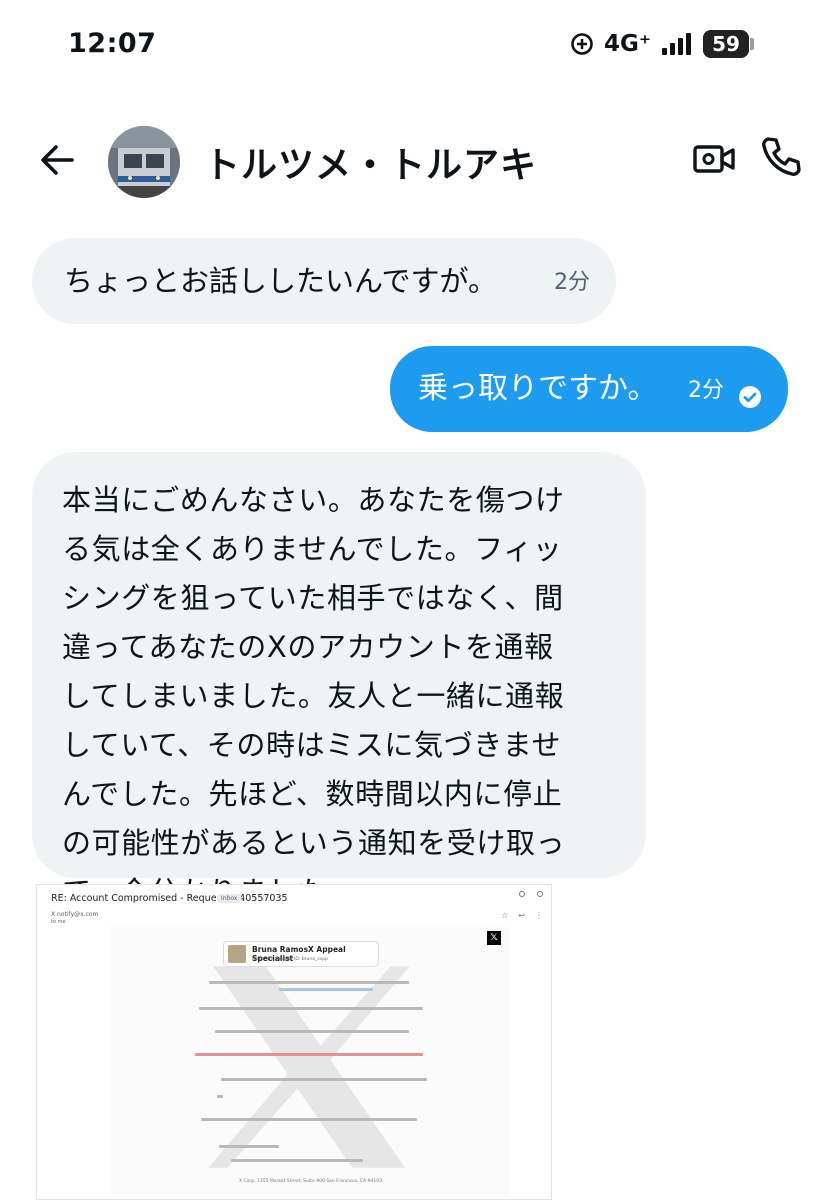 This screenshot has width=820, height=1200. I want to click on signal-icon, so click(677, 44).